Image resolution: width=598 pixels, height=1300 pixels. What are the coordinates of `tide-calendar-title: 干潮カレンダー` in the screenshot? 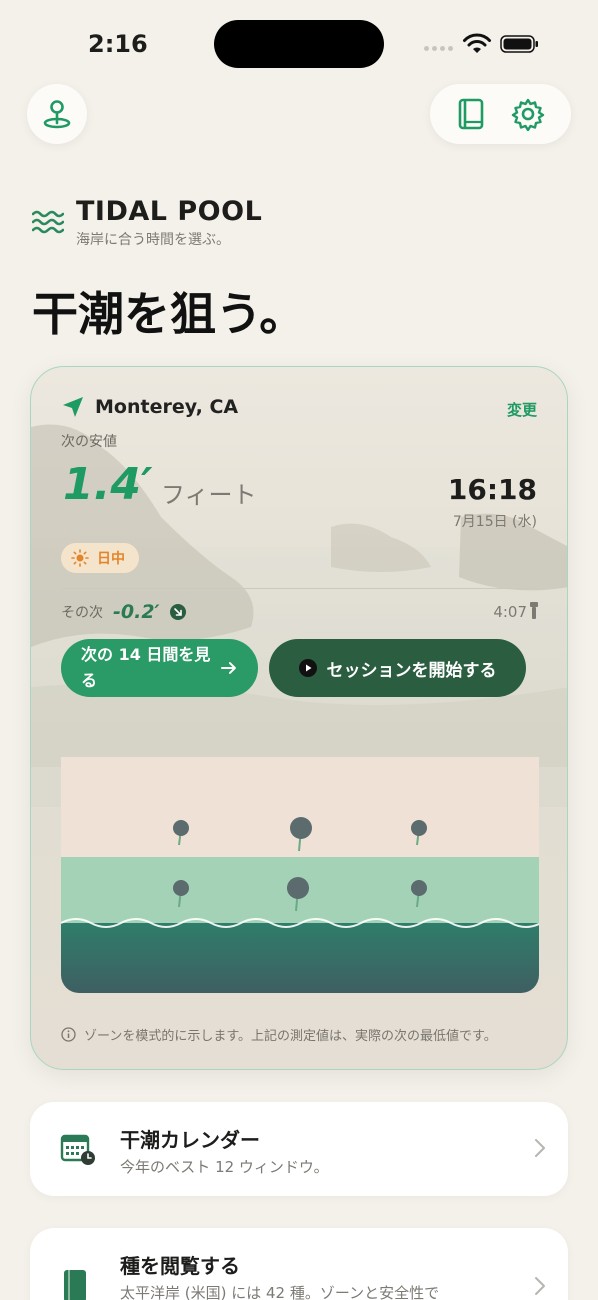 It's located at (190, 1140).